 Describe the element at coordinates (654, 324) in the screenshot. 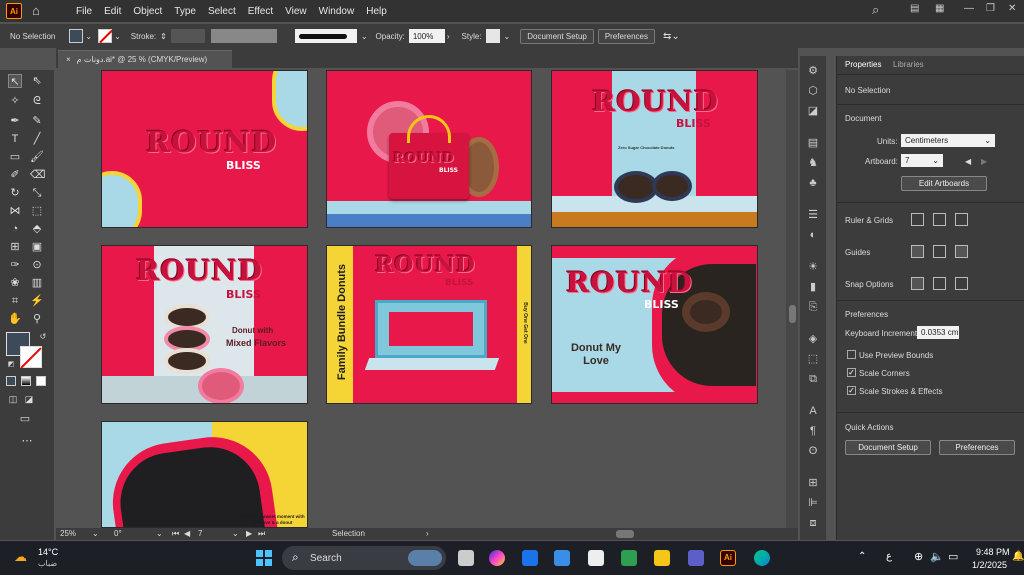

I see `artboard-6: ROUND BLISS Donut My Love` at that location.